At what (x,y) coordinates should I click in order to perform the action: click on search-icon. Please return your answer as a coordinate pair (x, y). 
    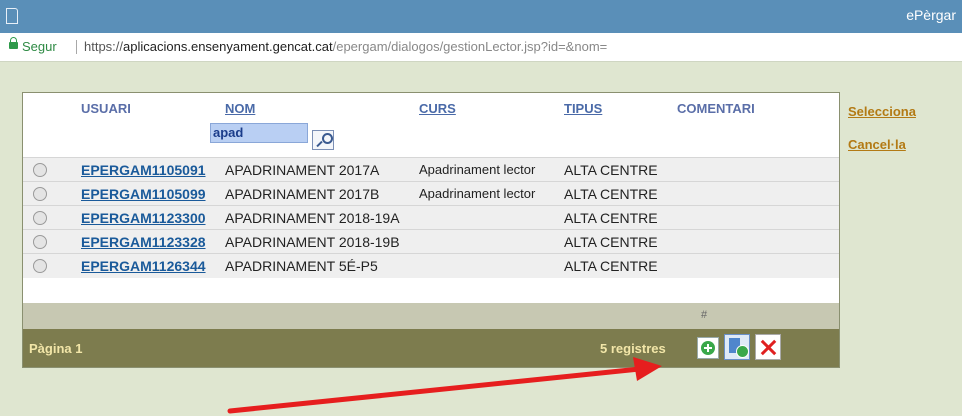
    Looking at the image, I should click on (327, 138).